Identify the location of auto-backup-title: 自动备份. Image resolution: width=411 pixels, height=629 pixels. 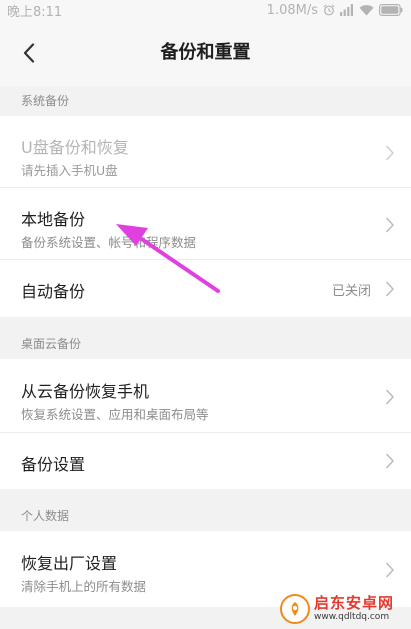
(53, 291).